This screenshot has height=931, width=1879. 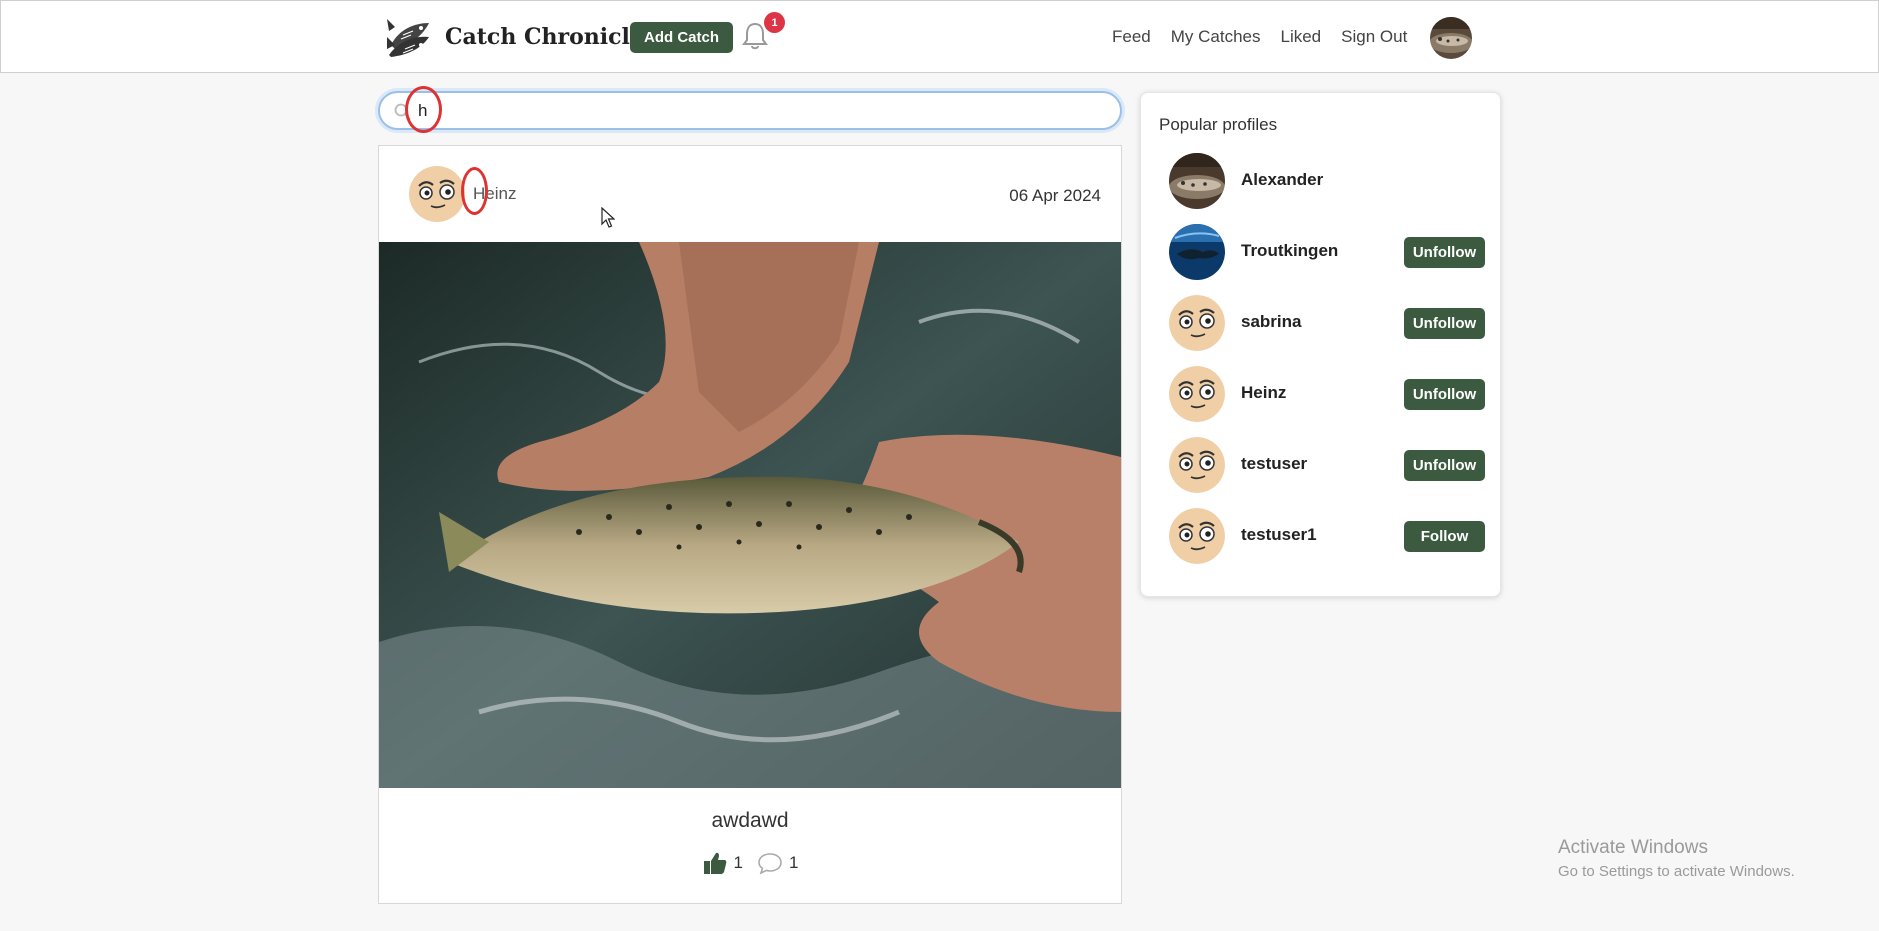 I want to click on brand-name: Catch Chronicle, so click(x=544, y=37).